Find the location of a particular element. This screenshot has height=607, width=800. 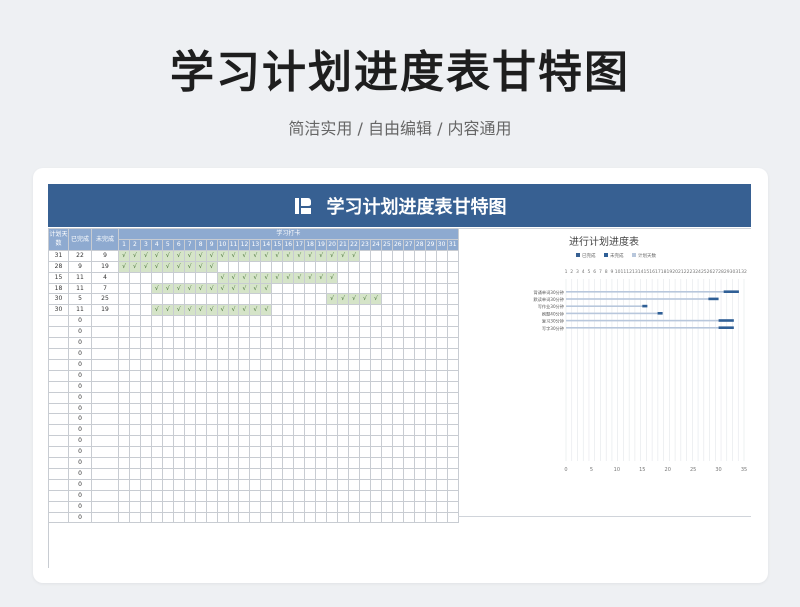

cell-done: 0 is located at coordinates (80, 484).